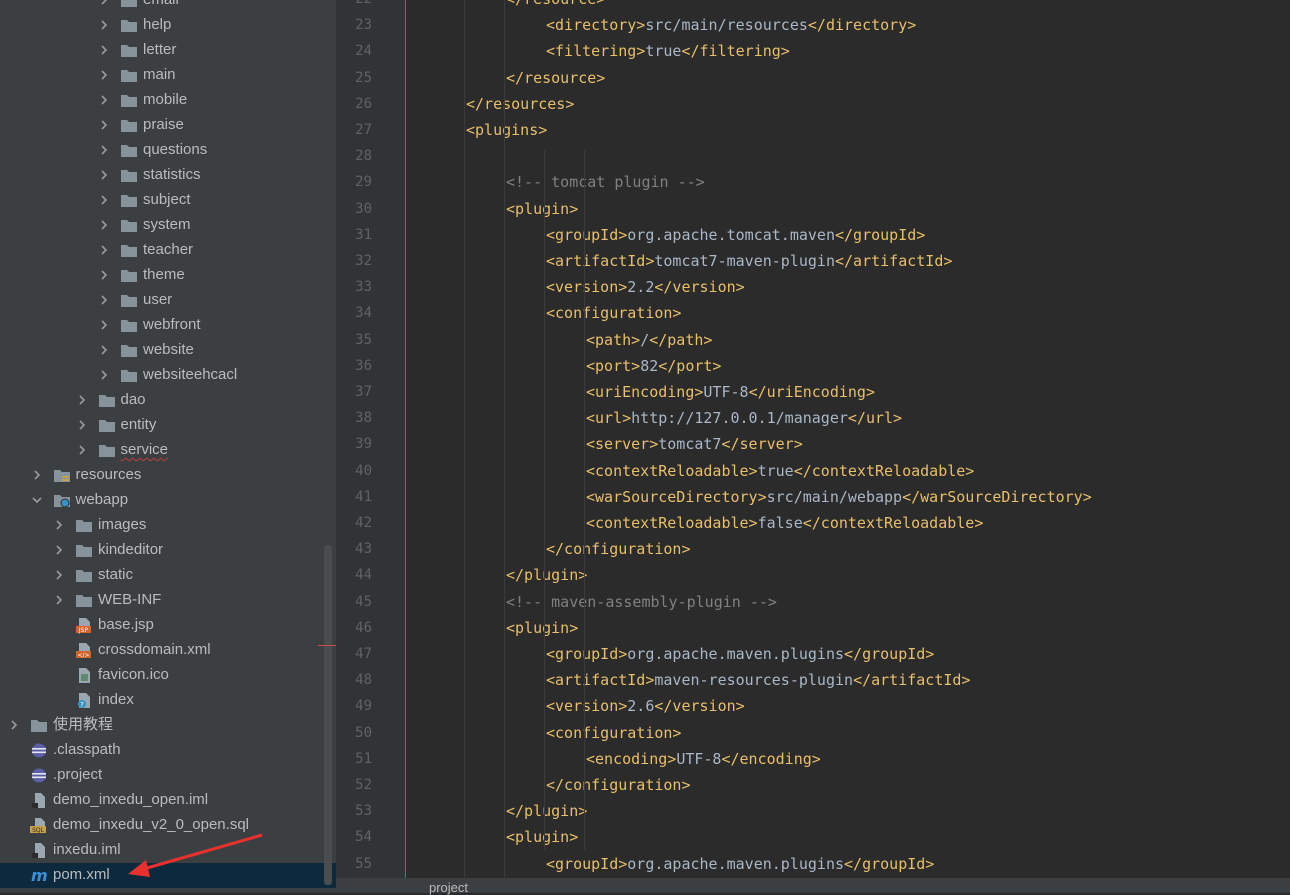  I want to click on tree-item: m pom.xml, so click(168, 875).